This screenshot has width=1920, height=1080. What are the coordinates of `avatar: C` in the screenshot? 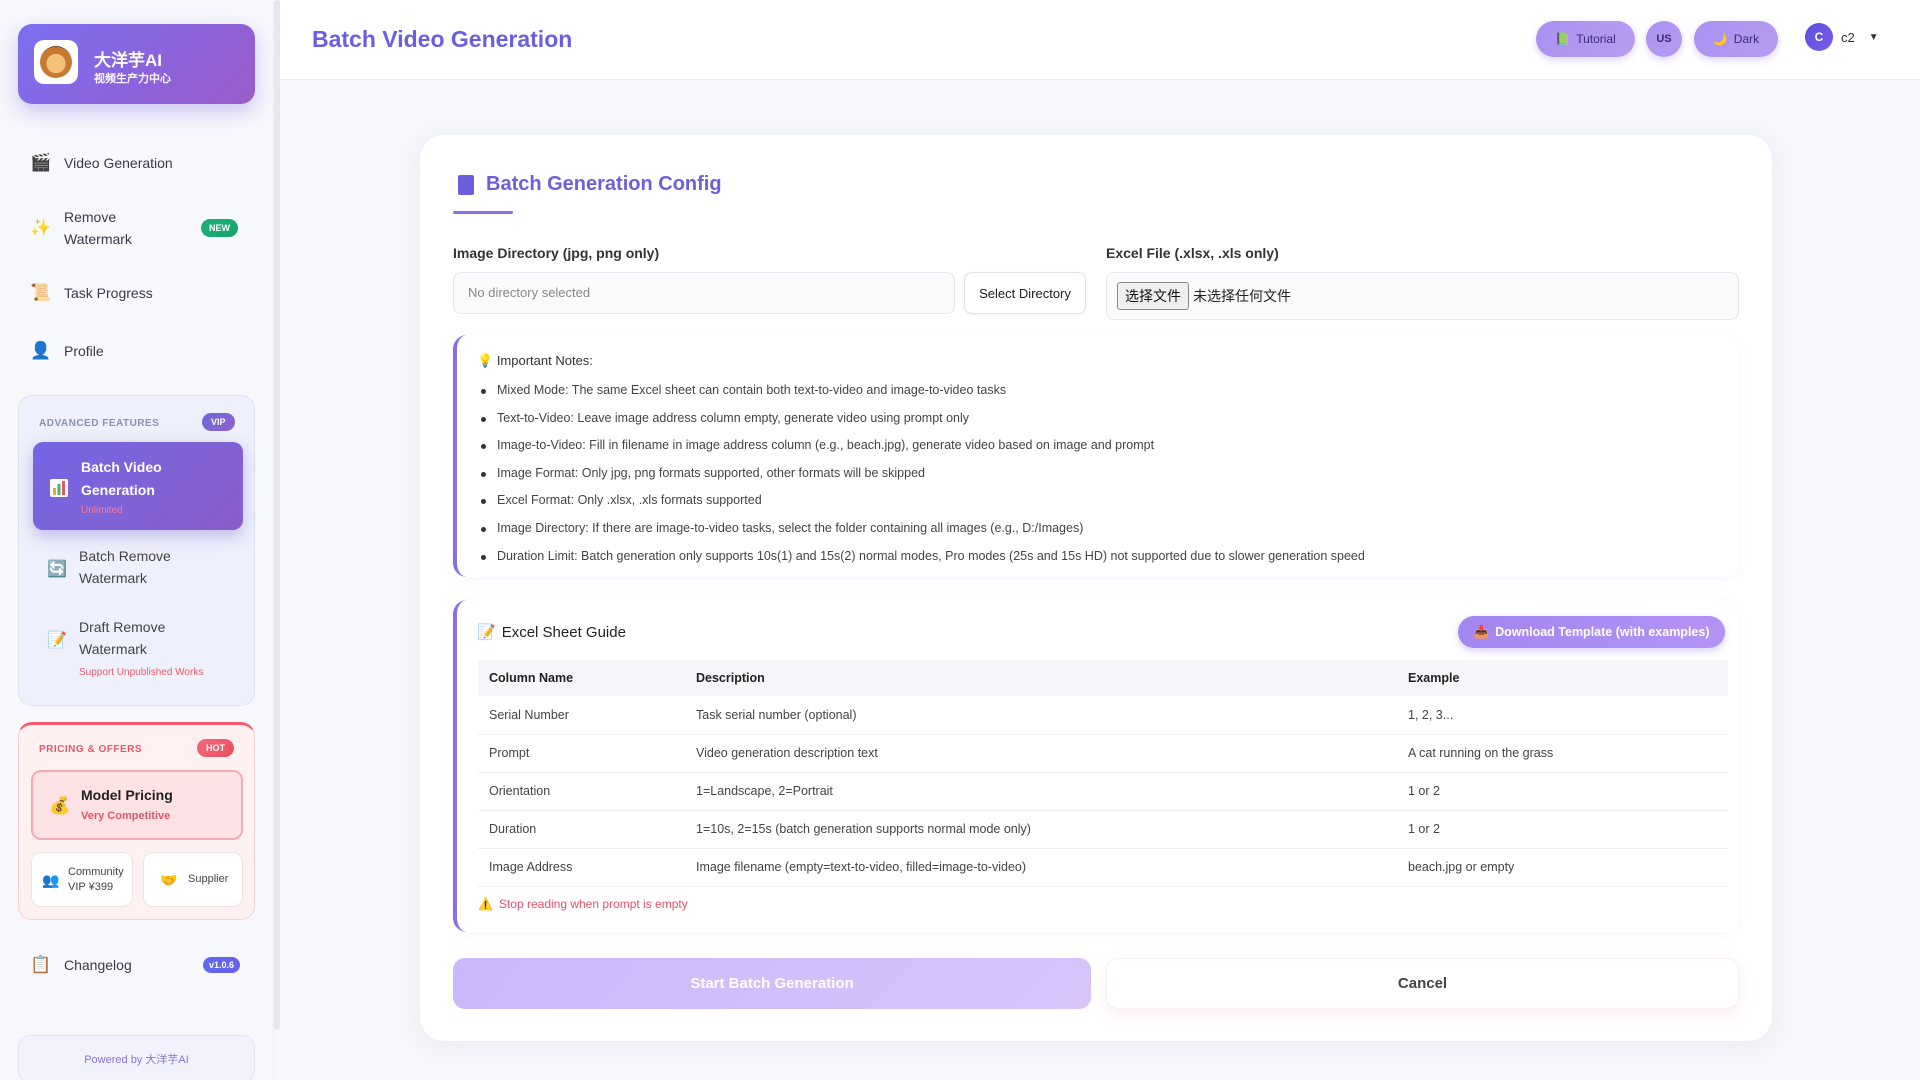 It's located at (1819, 37).